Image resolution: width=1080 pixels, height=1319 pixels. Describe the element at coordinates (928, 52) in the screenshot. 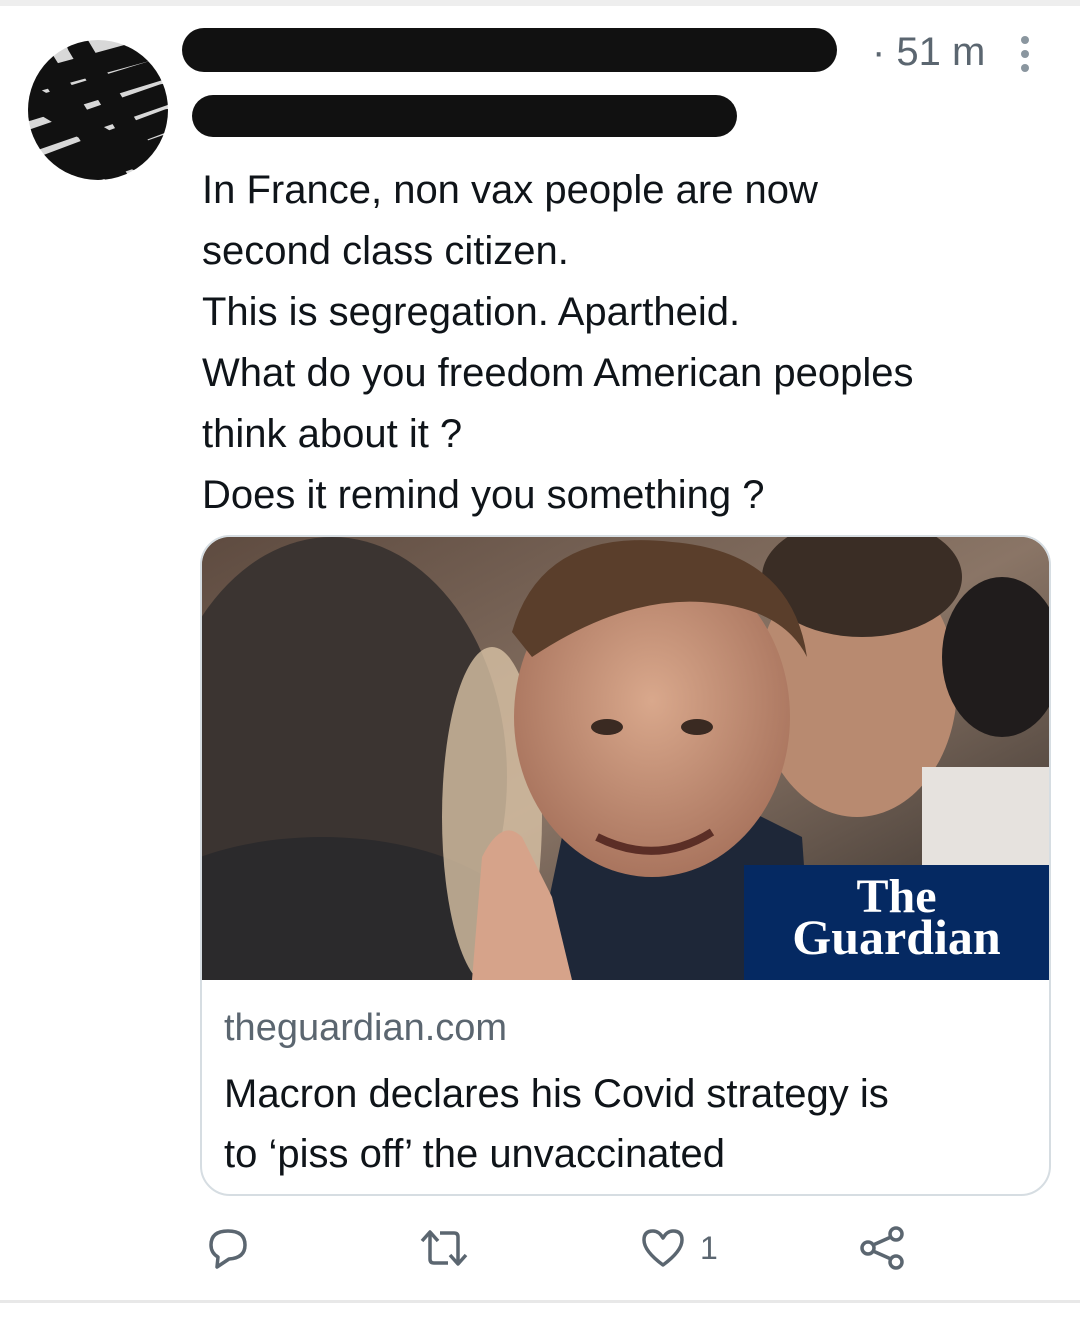

I see `tweet-timestamp: · 51 m` at that location.